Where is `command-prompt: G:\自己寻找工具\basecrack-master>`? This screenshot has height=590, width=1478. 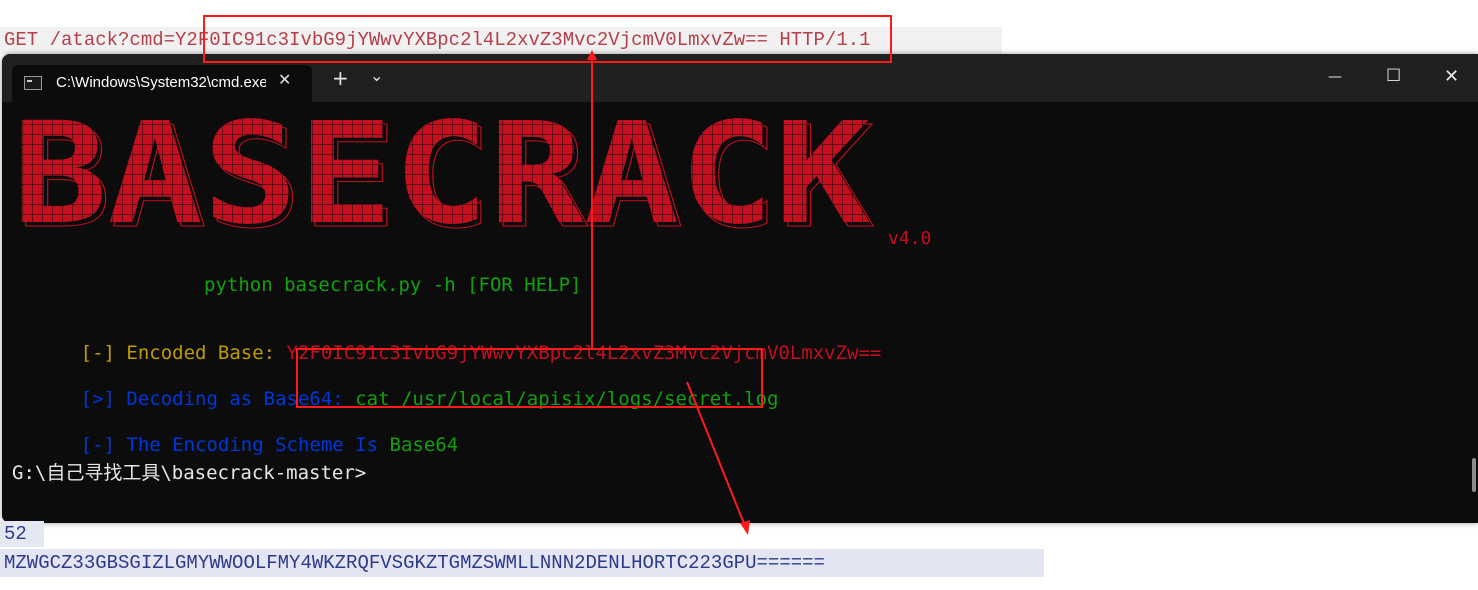
command-prompt: G:\自己寻找工具\basecrack-master> is located at coordinates (189, 471).